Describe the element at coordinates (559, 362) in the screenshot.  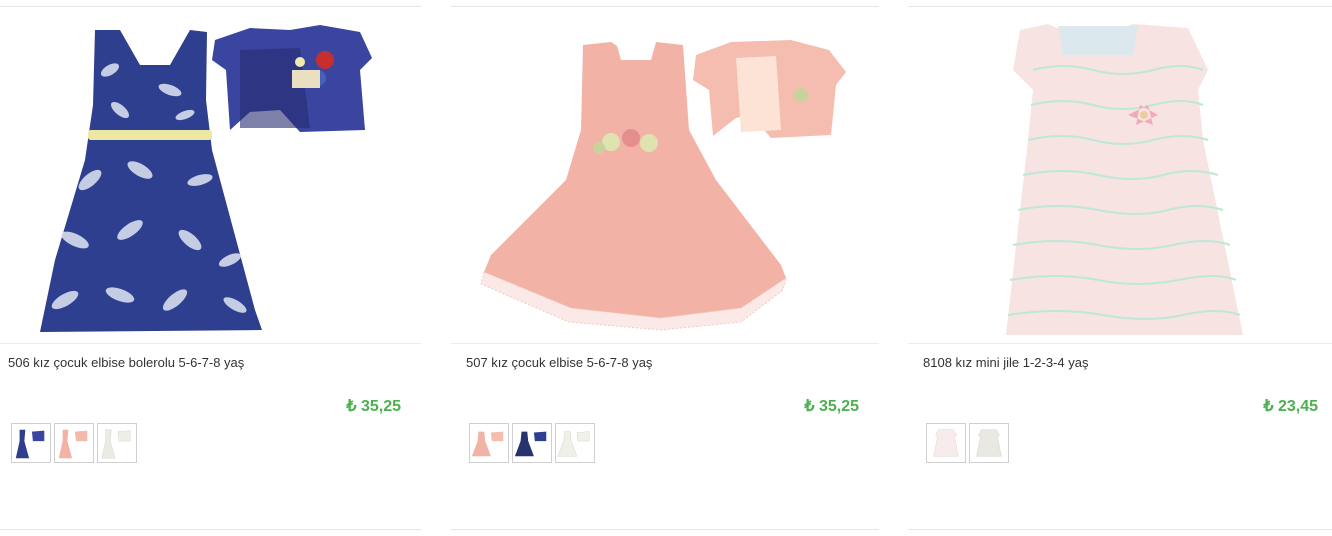
I see `product-title: 507 kız çocuk elbise 5-6-7-8 yaş` at that location.